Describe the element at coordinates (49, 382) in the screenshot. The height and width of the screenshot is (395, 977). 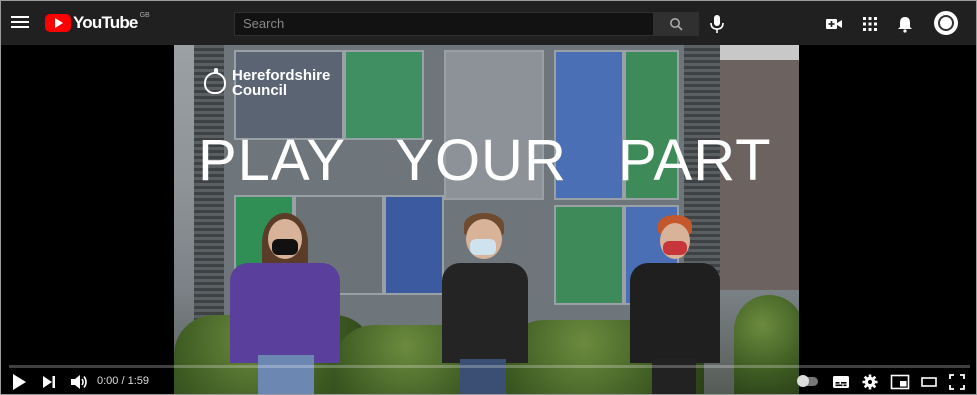
I see `next-icon` at that location.